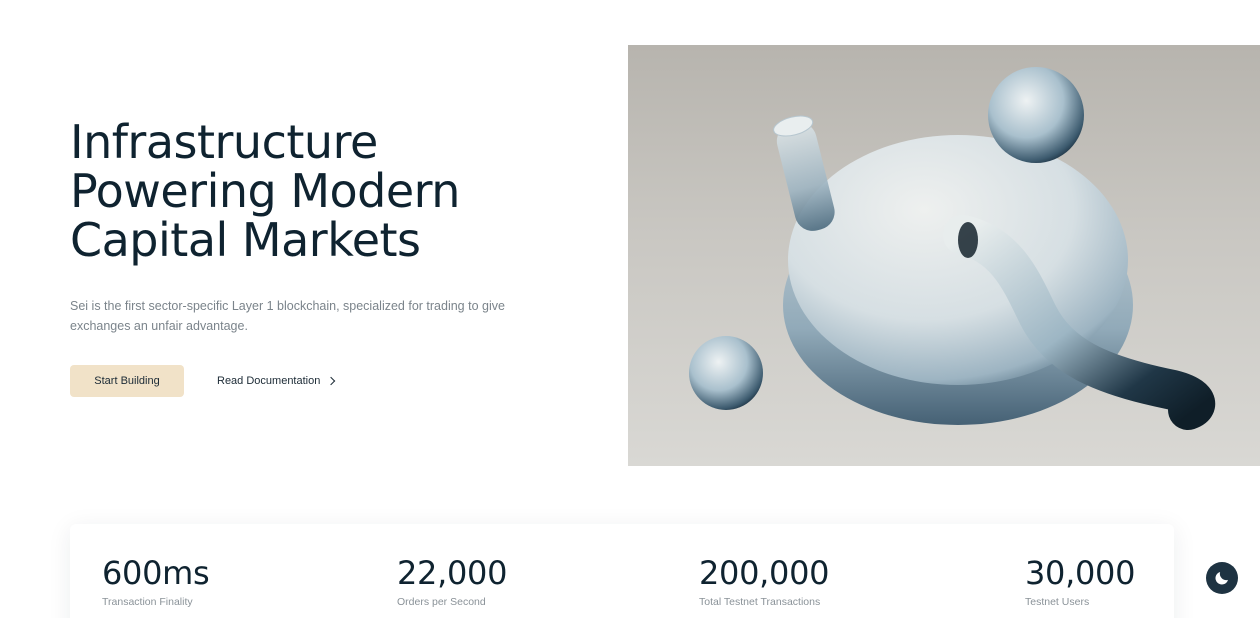  What do you see at coordinates (245, 240) in the screenshot?
I see `hero-title-line-3: Capital Markets` at bounding box center [245, 240].